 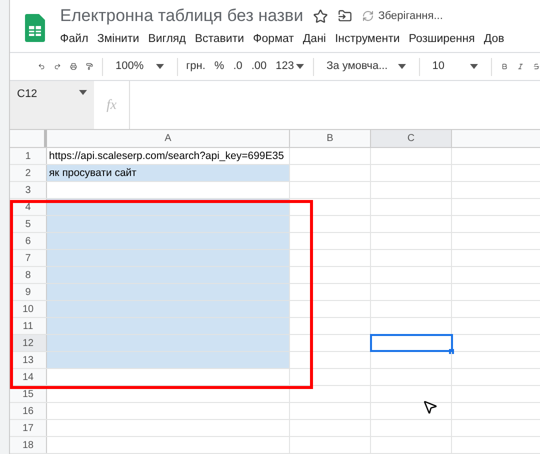 I want to click on menu-item: Змінити, so click(x=118, y=40).